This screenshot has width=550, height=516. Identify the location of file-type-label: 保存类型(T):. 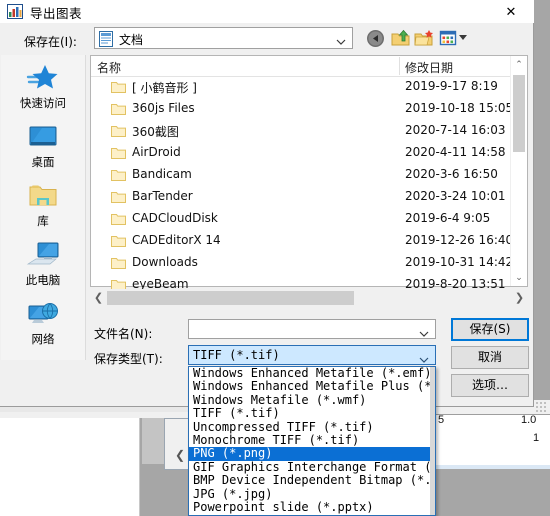
(128, 359).